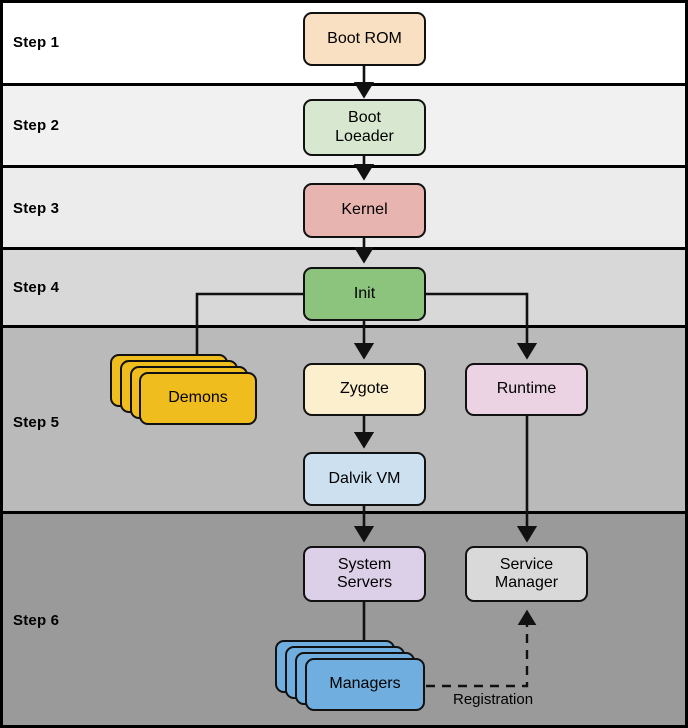 This screenshot has width=688, height=728. What do you see at coordinates (364, 39) in the screenshot?
I see `node-boot-rom: Boot ROM` at bounding box center [364, 39].